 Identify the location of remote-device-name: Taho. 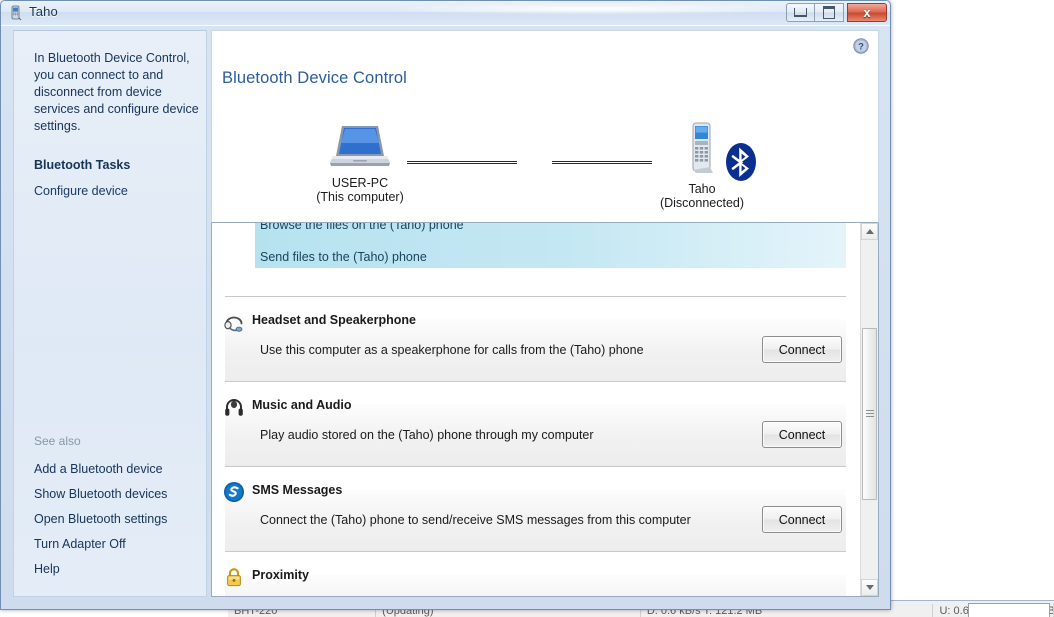
(702, 189).